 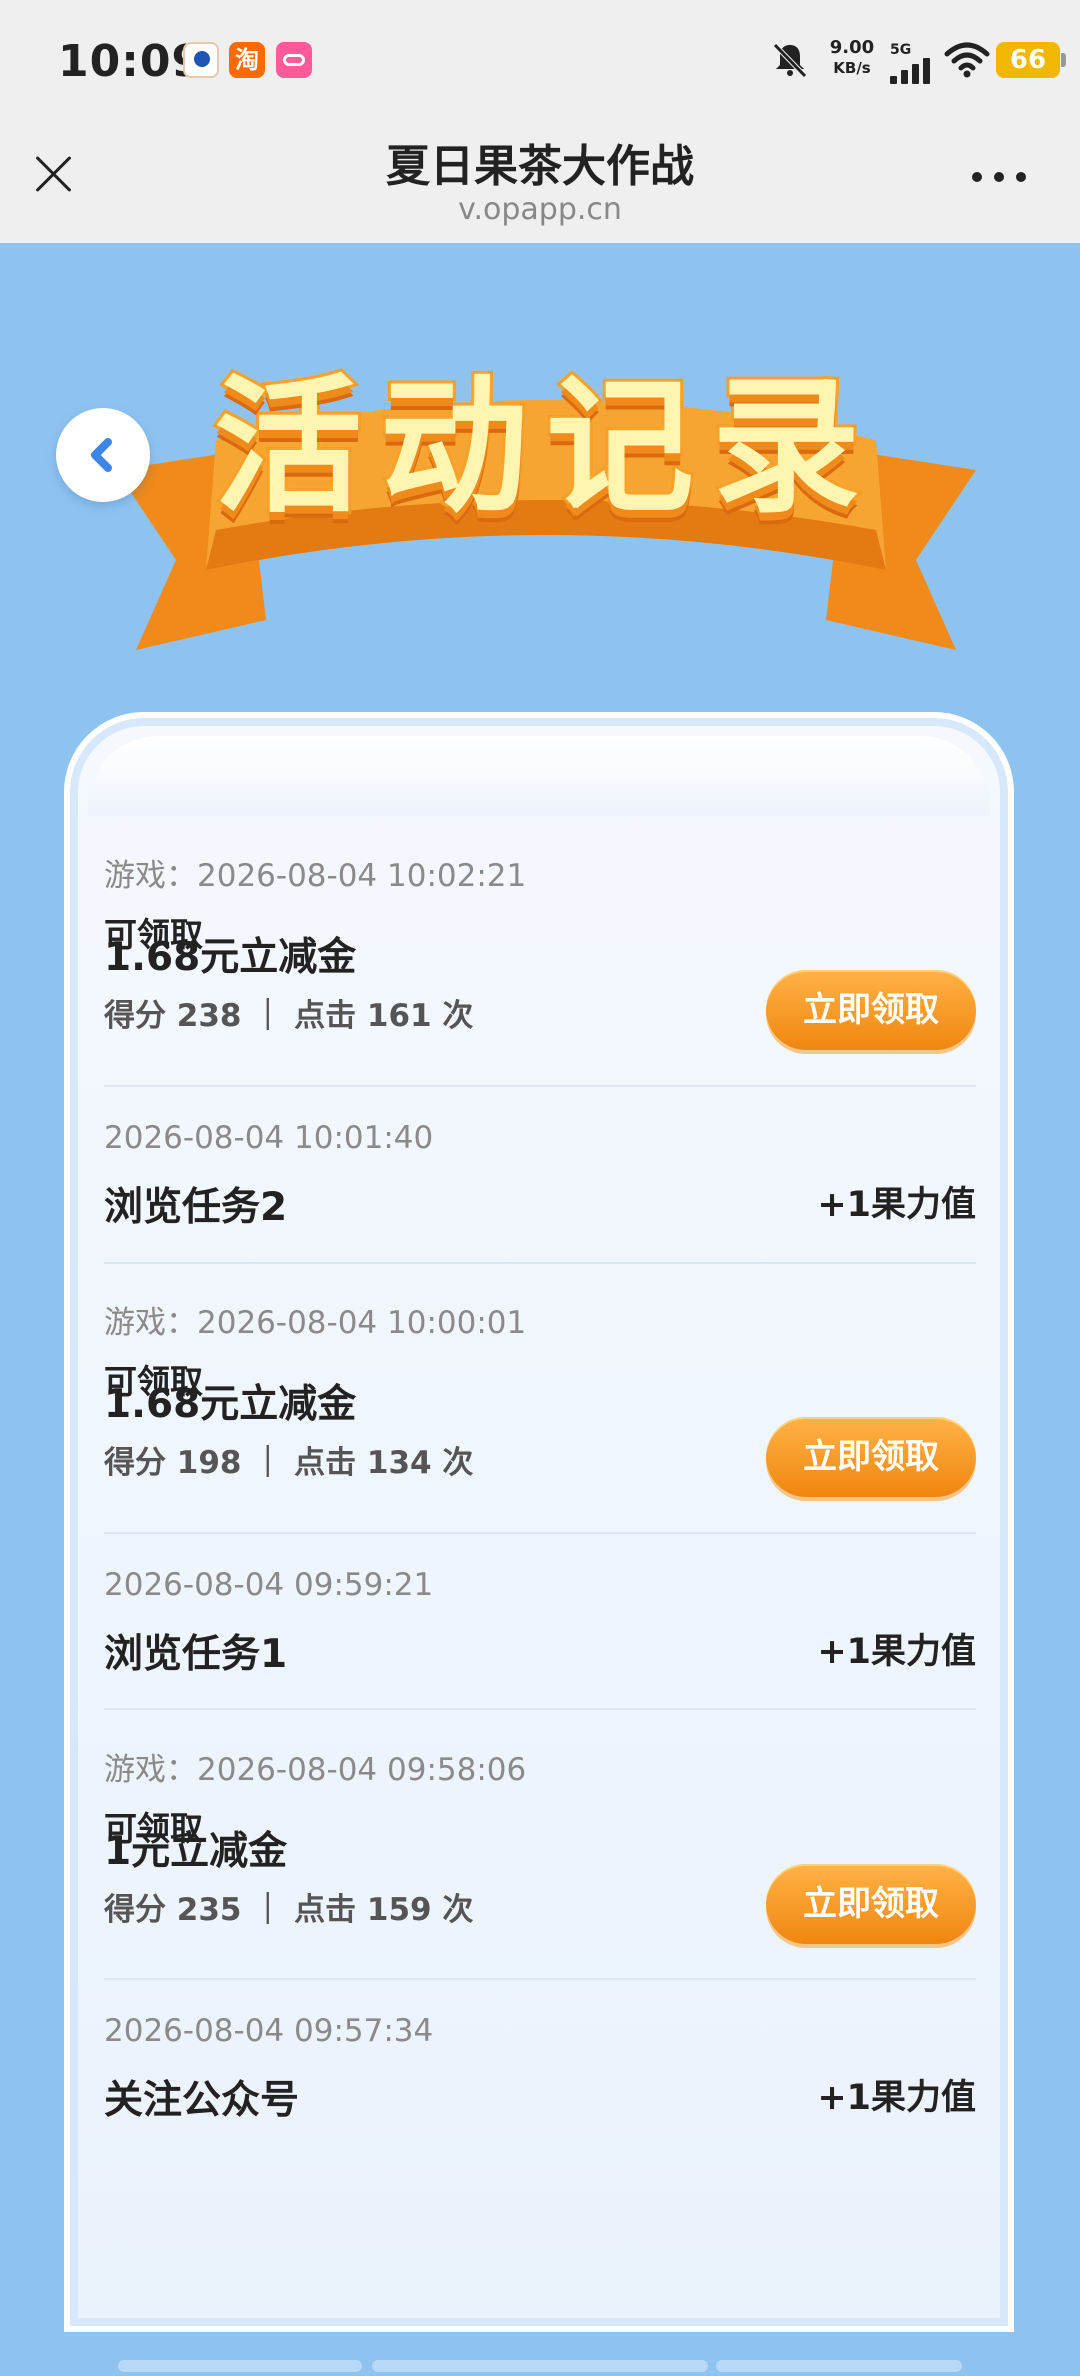 I want to click on list-item: 2026-08-04 09:59:21 浏览任务1 +1果力值, so click(x=540, y=1622).